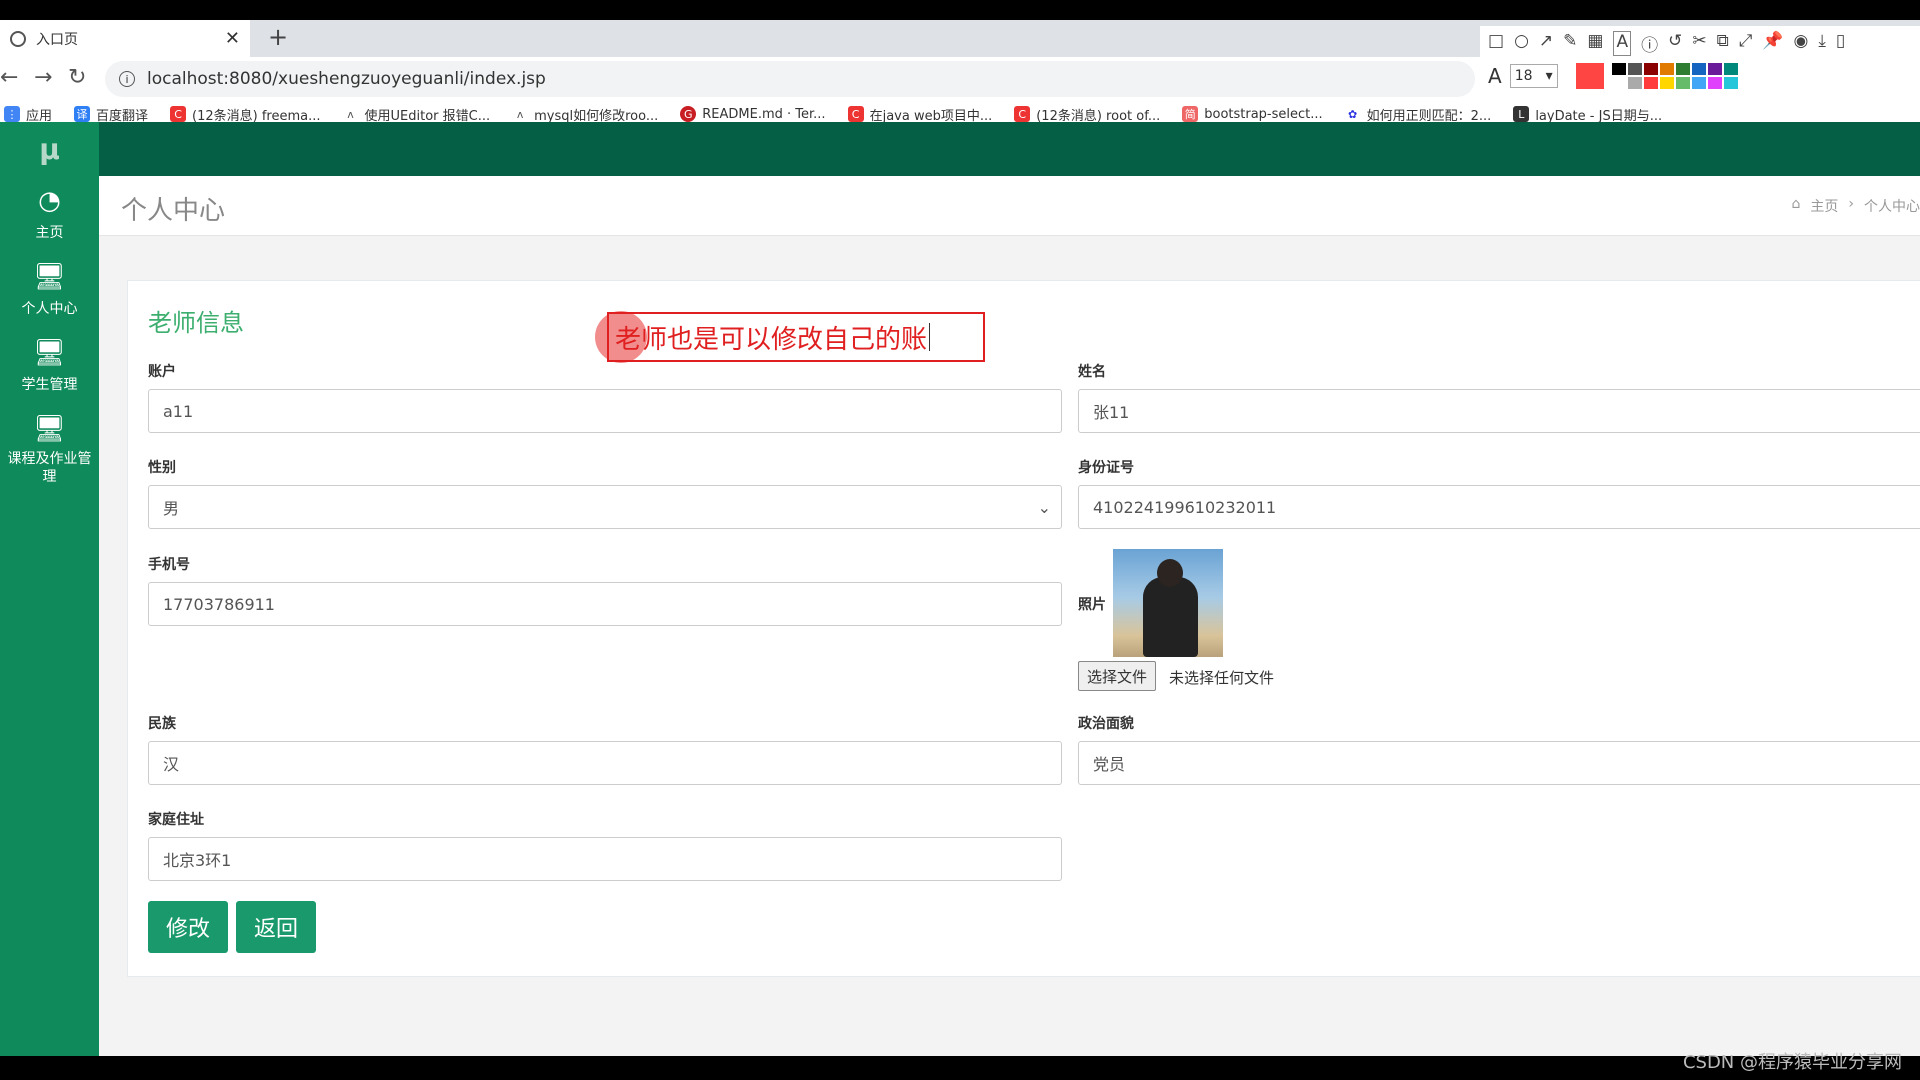 This screenshot has width=1920, height=1080. I want to click on sidebar-item-label: 主页, so click(49, 233).